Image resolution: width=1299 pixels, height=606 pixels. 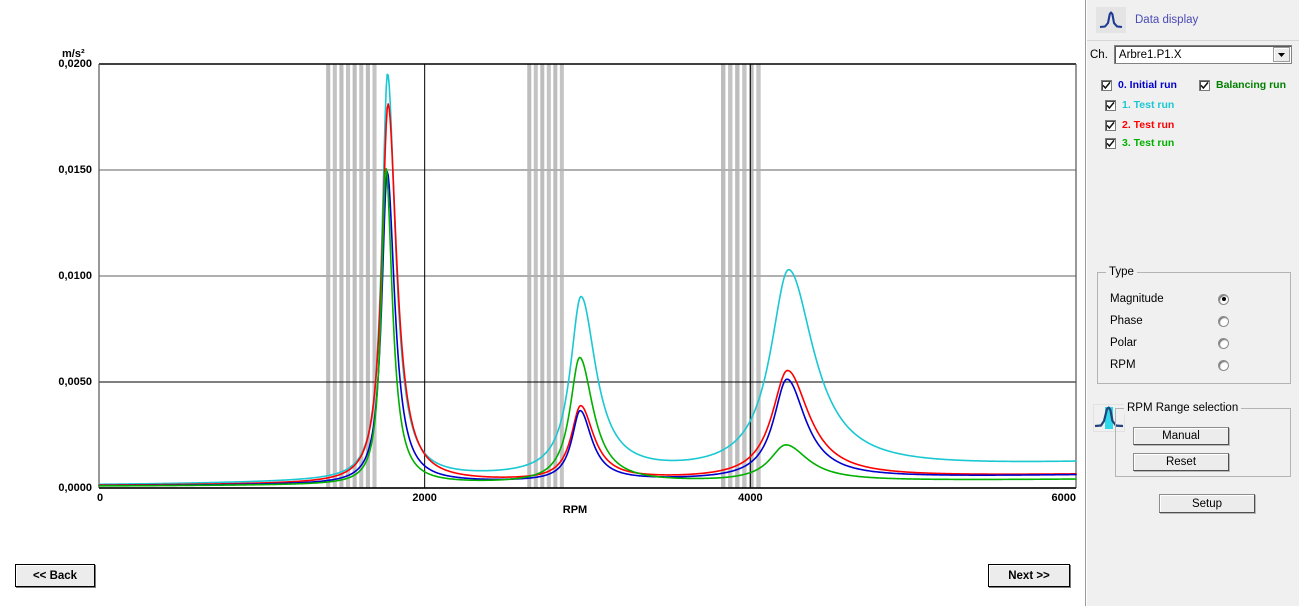 I want to click on legend-row: 1. Test run, so click(x=1201, y=105).